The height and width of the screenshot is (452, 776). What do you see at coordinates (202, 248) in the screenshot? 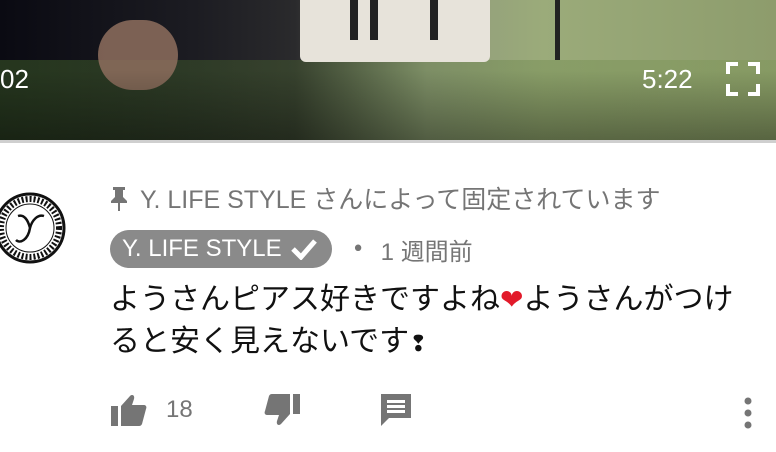
I see `author-name: Y. LIFE STYLE` at bounding box center [202, 248].